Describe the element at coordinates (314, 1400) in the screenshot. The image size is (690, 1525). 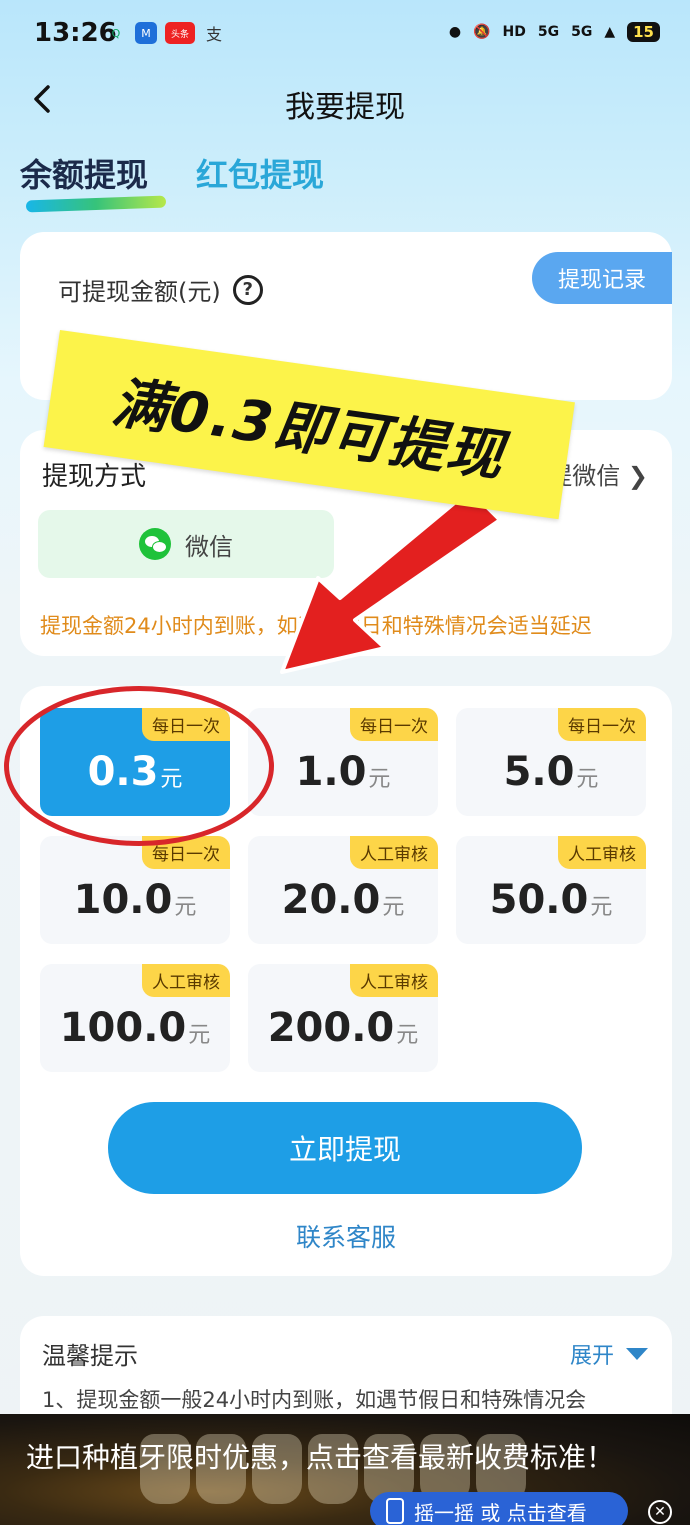
I see `tips-text: 1、提现金额一般24小时内到账，如遇节假日和特殊情况会` at that location.